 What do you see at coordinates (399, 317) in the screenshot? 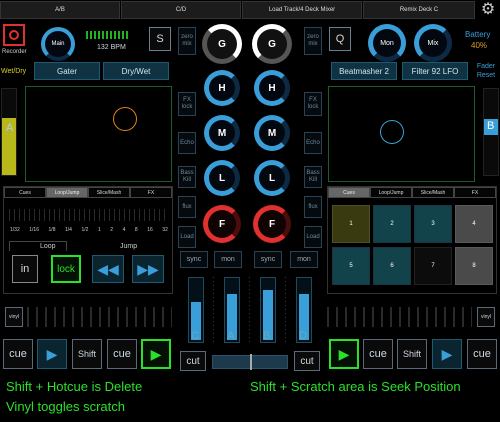
I see `pitch-ruler-right` at bounding box center [399, 317].